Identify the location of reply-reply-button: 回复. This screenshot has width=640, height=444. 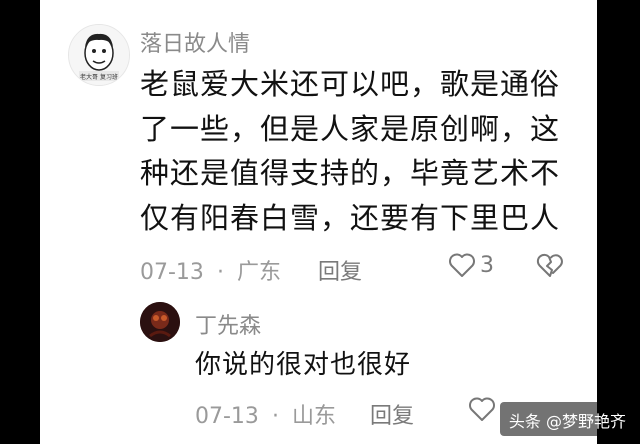
(392, 414).